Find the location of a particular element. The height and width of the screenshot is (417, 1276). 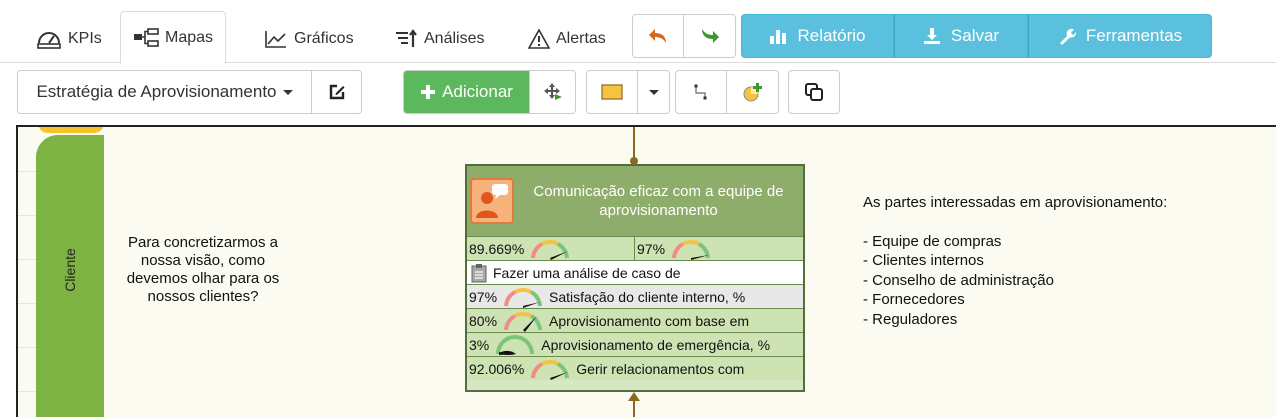

copy-icon is located at coordinates (814, 92).